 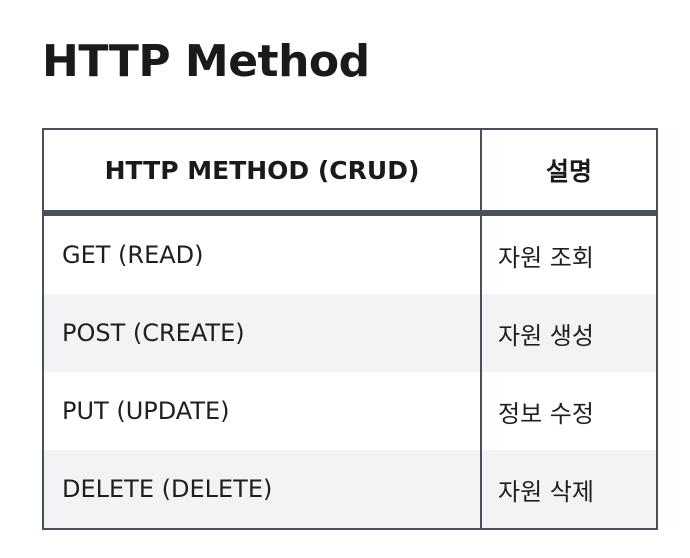 What do you see at coordinates (262, 172) in the screenshot?
I see `column-header-method: HTTP METHOD (CRUD)` at bounding box center [262, 172].